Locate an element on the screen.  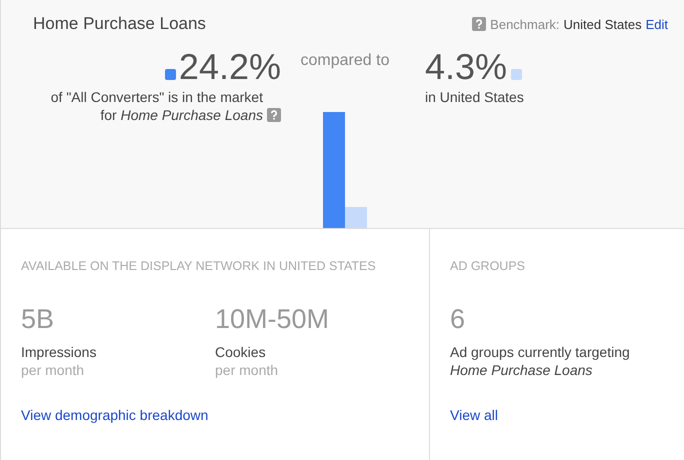
stat-label: Ad groups currently targeting is located at coordinates (540, 352).